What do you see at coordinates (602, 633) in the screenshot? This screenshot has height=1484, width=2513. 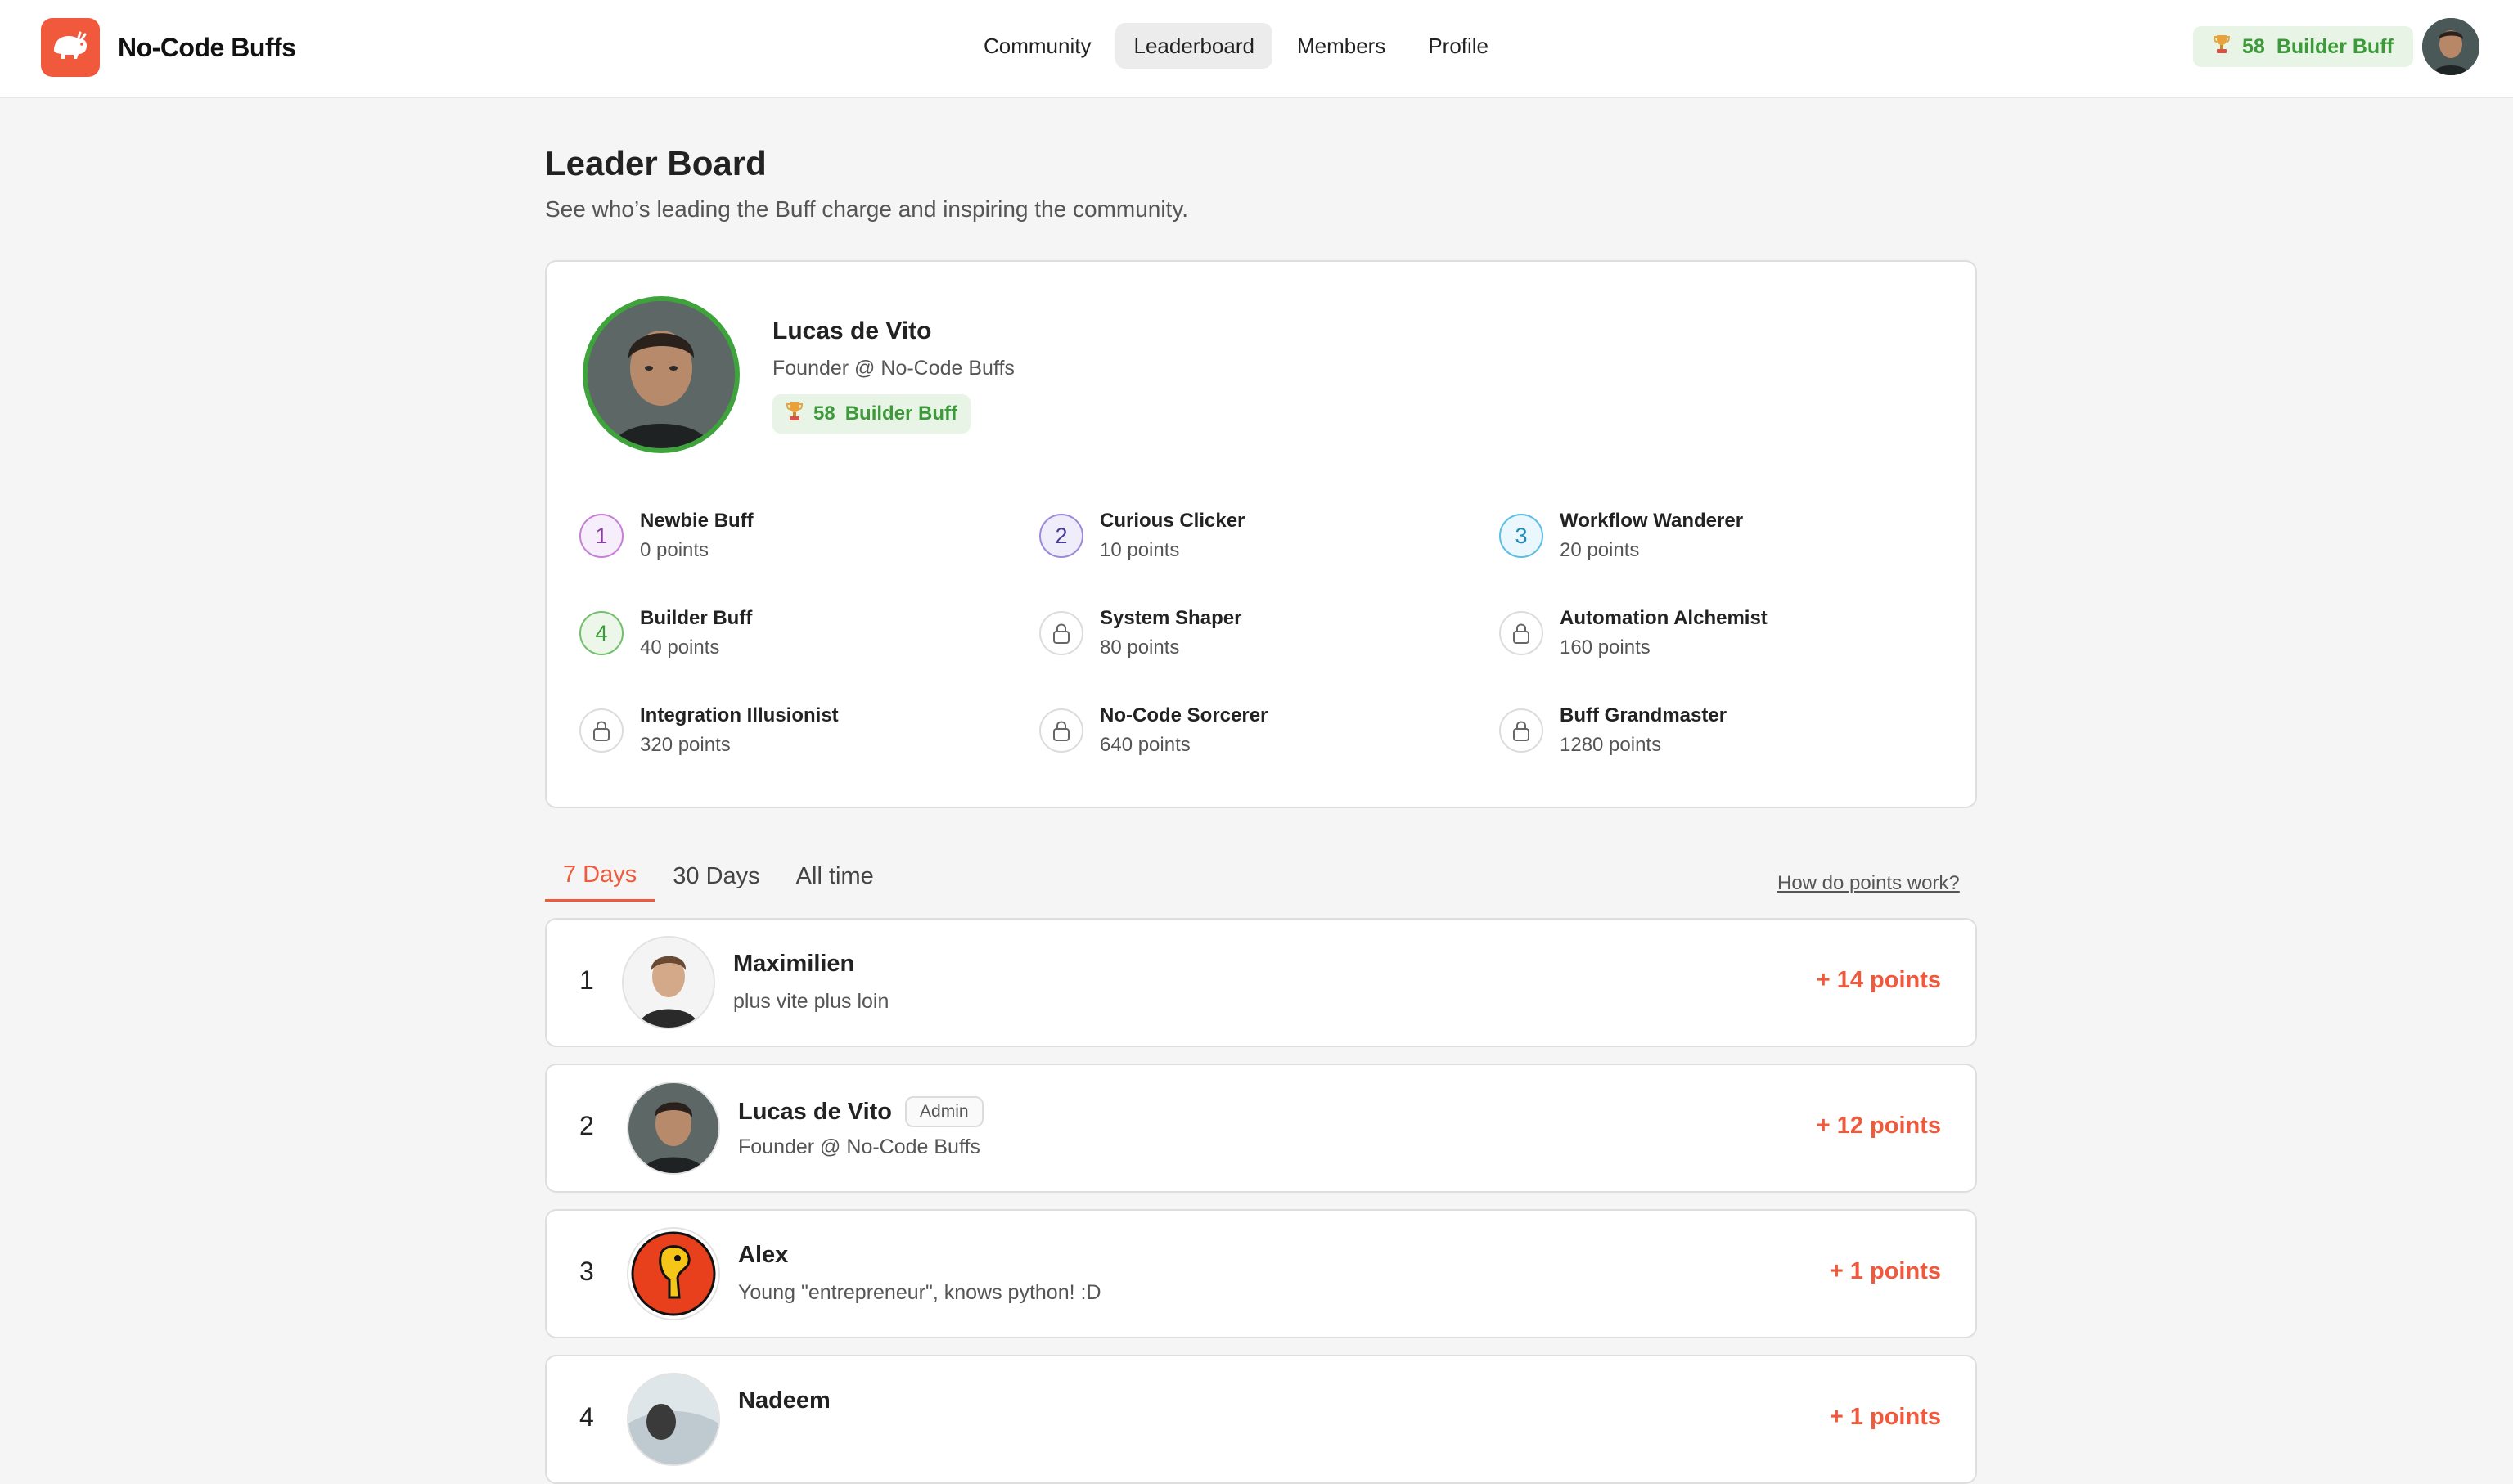 I see `level-number-icon: 4` at bounding box center [602, 633].